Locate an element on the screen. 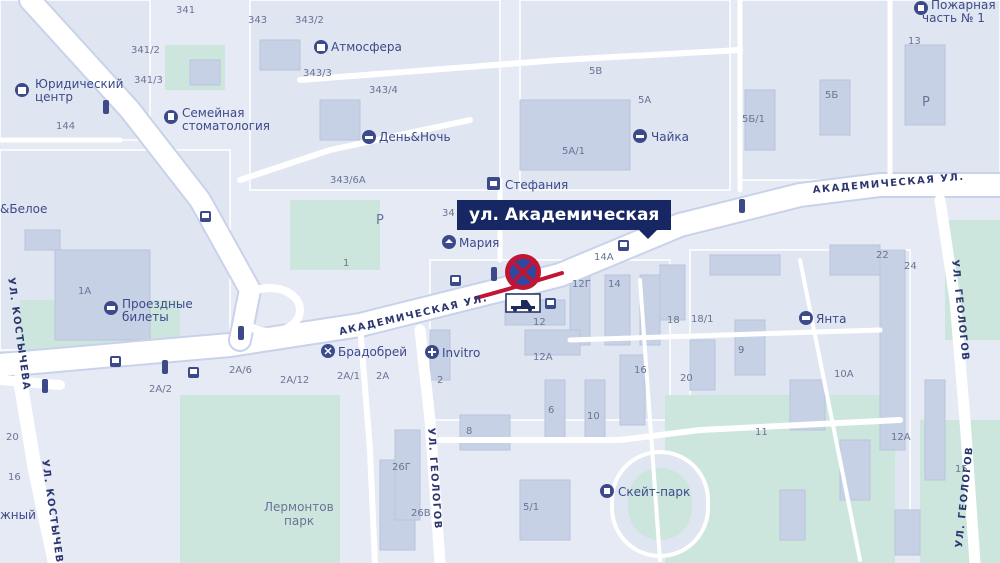 The width and height of the screenshot is (1000, 563). building-number: 24 is located at coordinates (910, 266).